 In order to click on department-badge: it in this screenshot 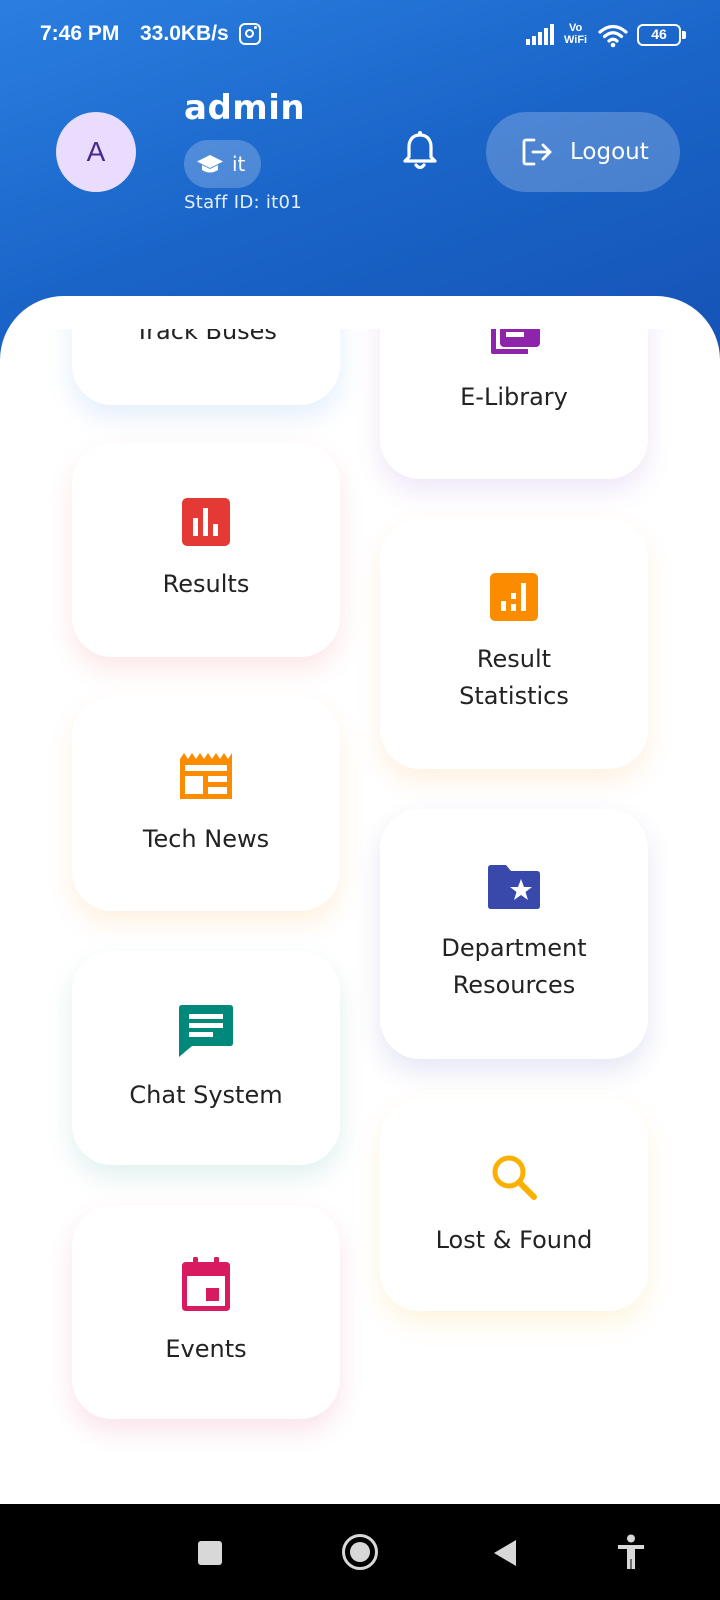, I will do `click(223, 164)`.